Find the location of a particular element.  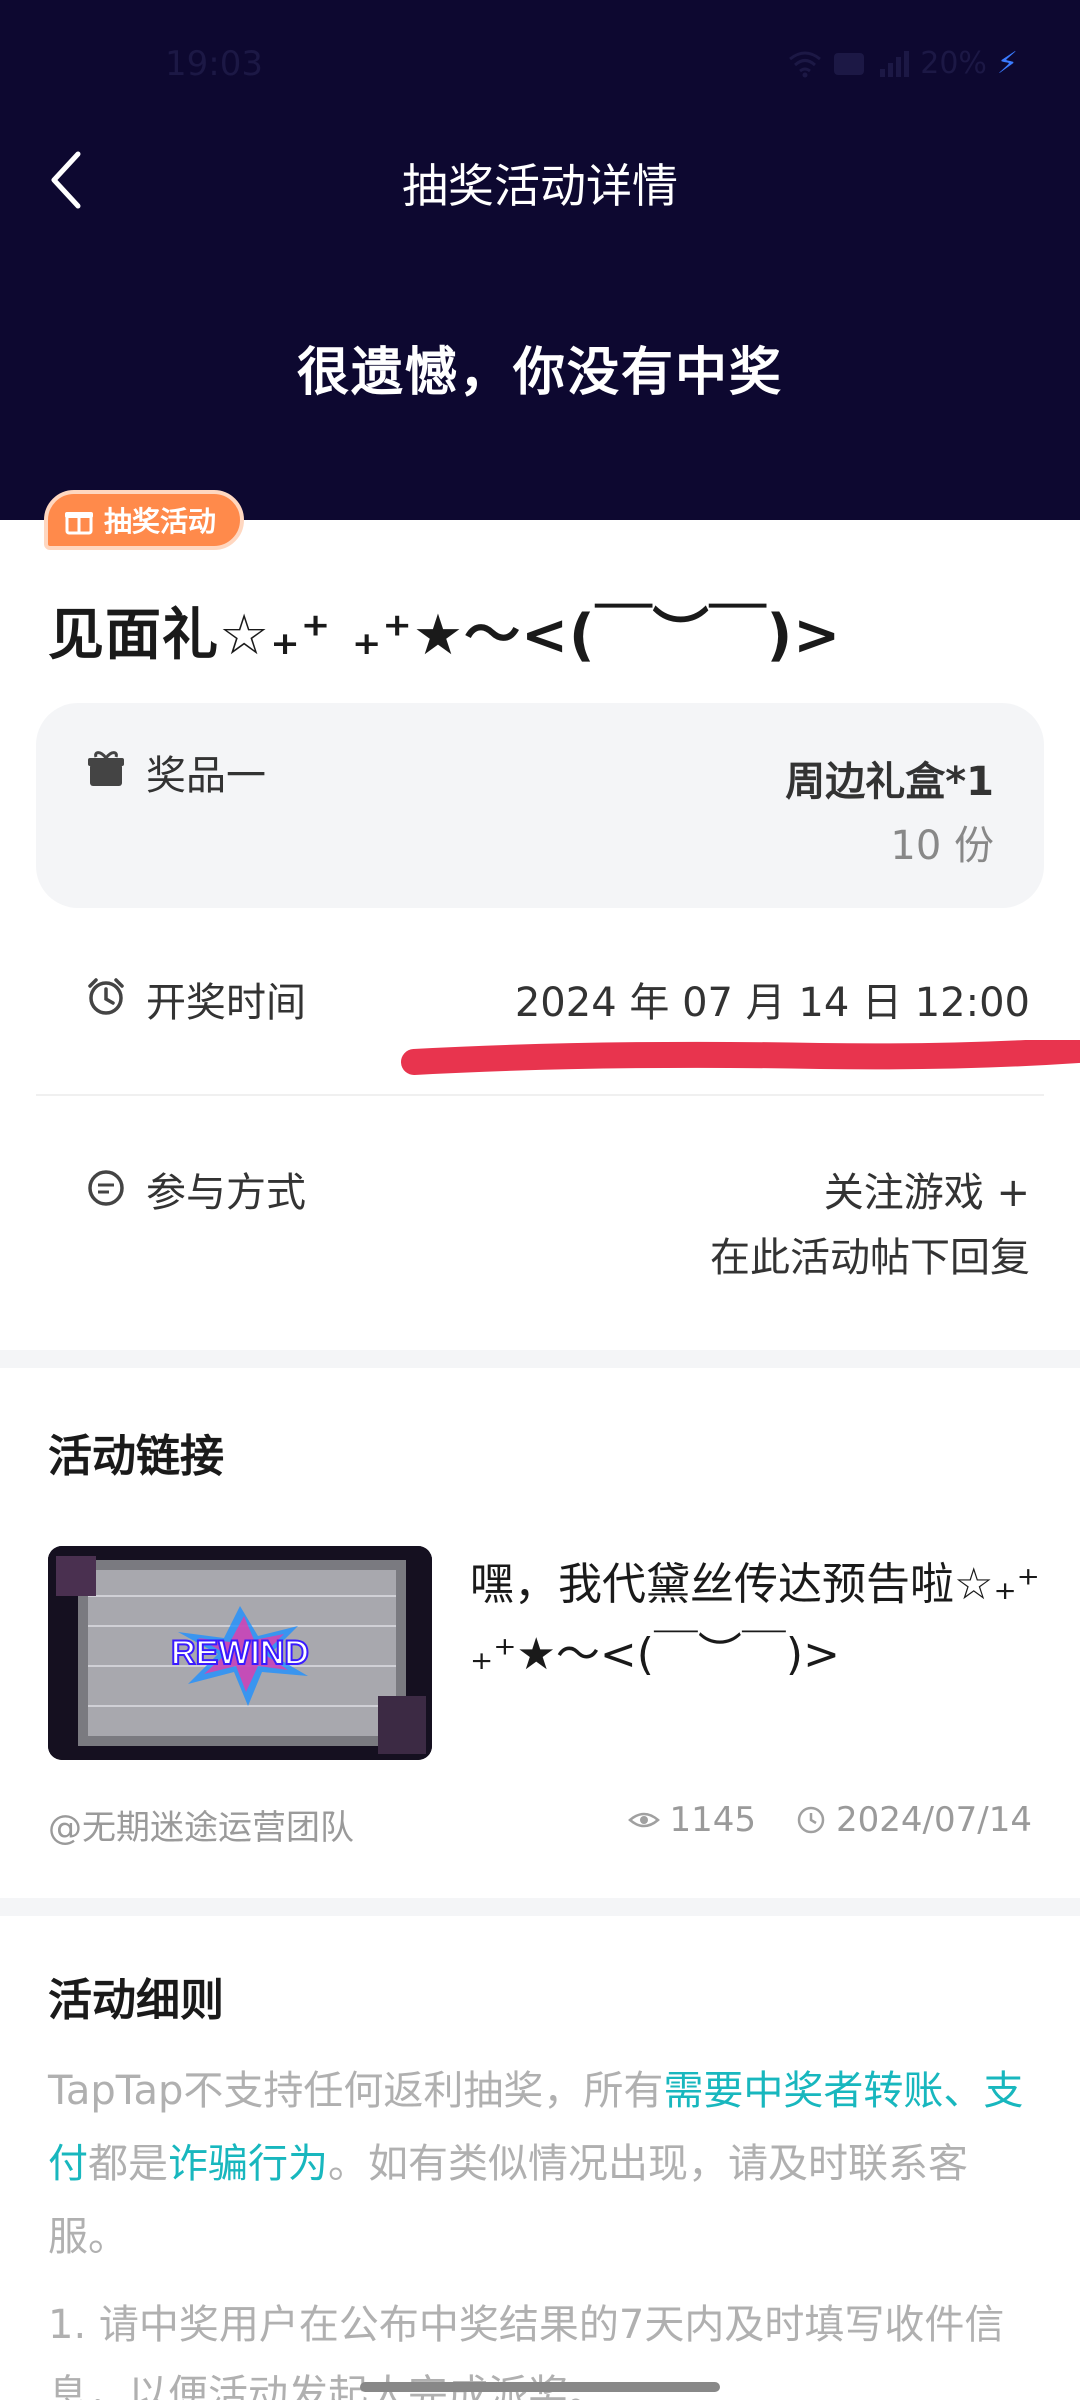

battery-percent: 20% is located at coordinates (953, 63).